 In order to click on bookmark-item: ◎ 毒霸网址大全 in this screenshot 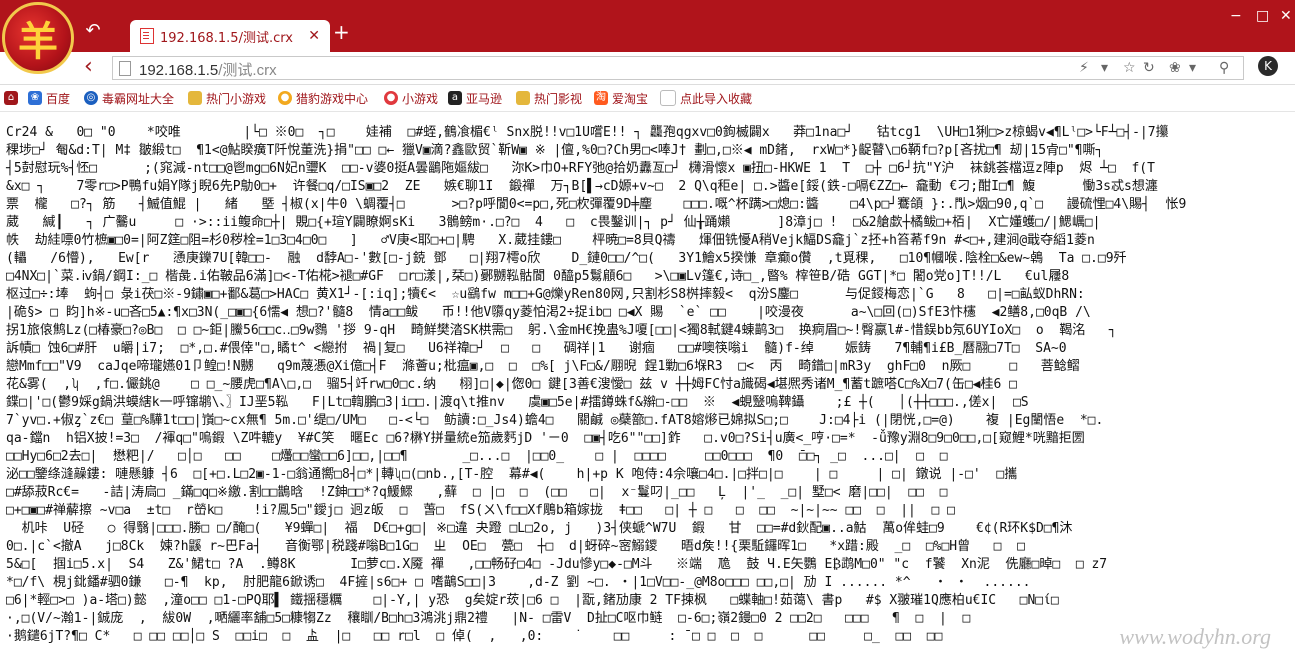, I will do `click(129, 98)`.